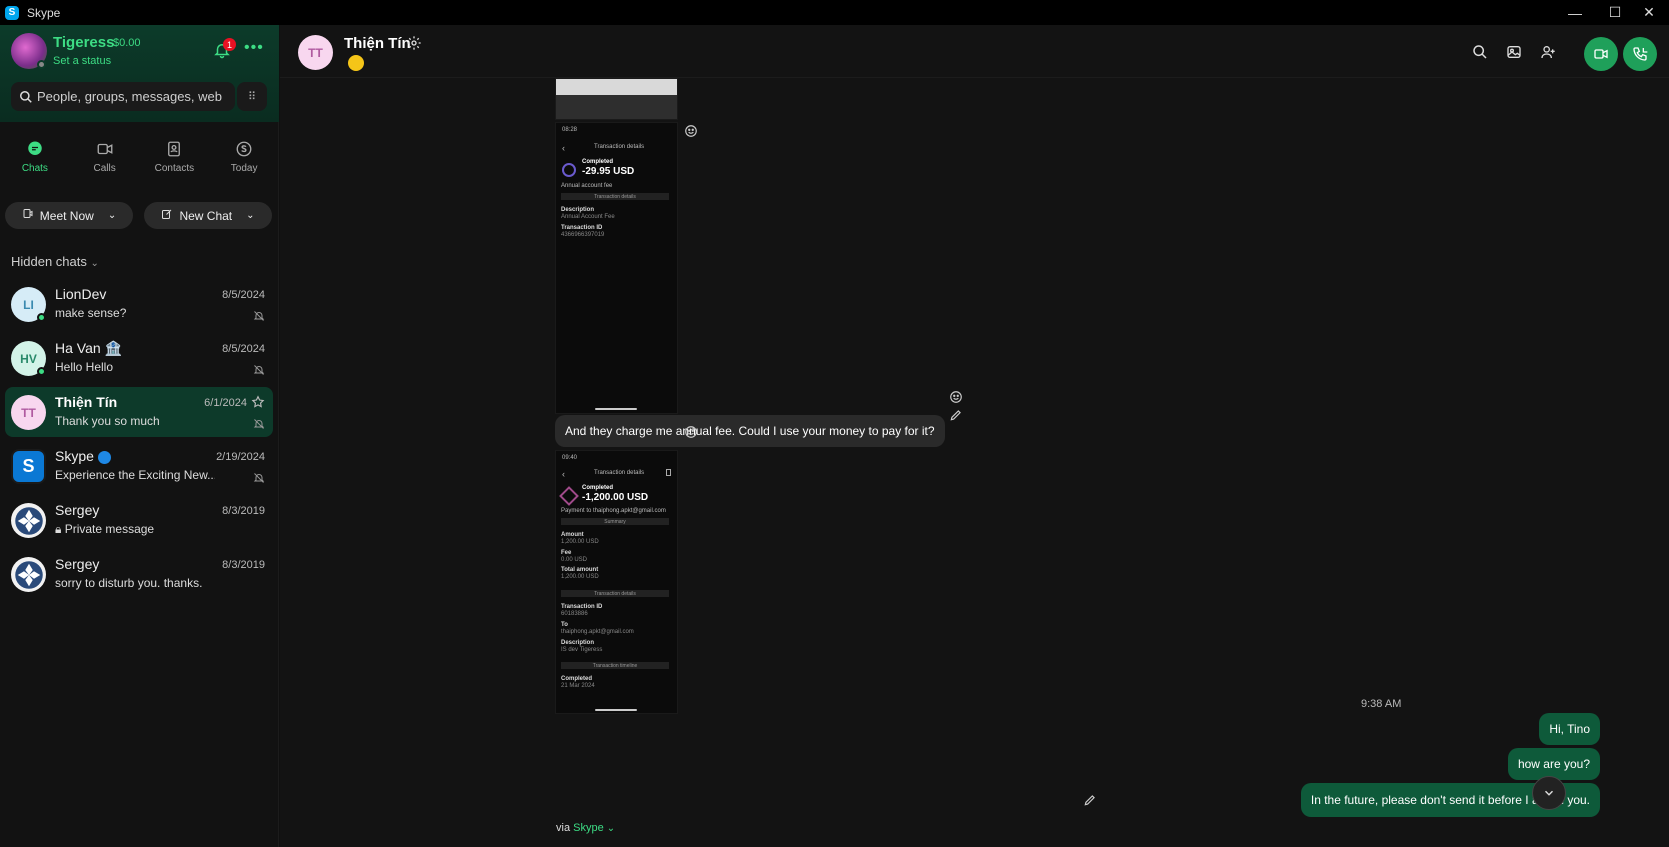 Image resolution: width=1669 pixels, height=847 pixels. What do you see at coordinates (585, 828) in the screenshot?
I see `via-skype-label: via Skype ⌄` at bounding box center [585, 828].